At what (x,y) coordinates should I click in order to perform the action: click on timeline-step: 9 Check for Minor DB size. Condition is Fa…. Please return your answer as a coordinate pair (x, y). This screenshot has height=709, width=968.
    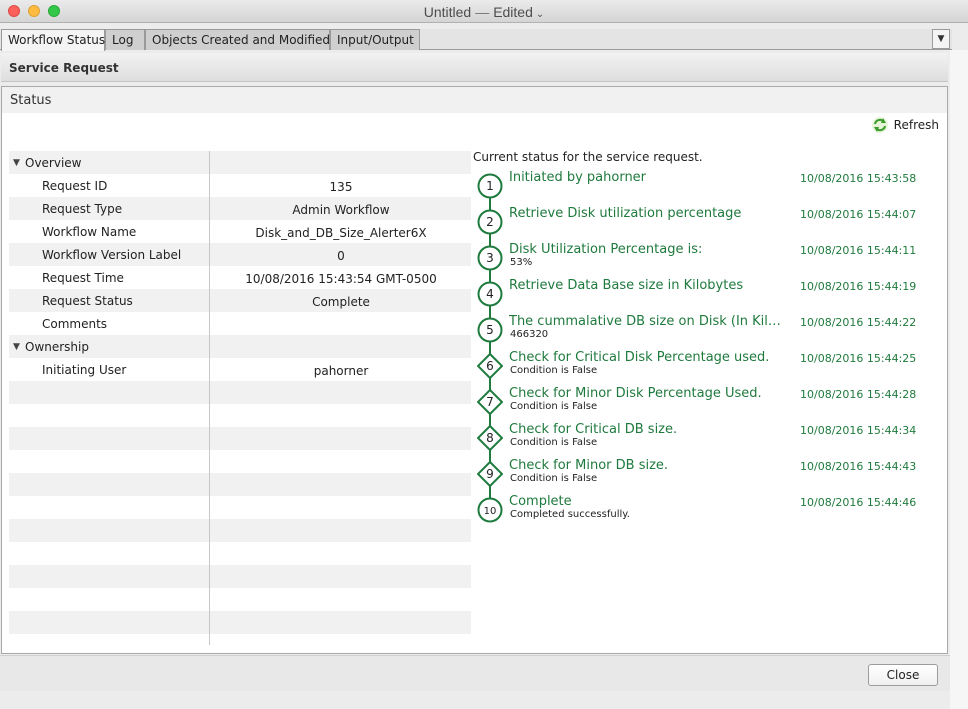
    Looking at the image, I should click on (708, 476).